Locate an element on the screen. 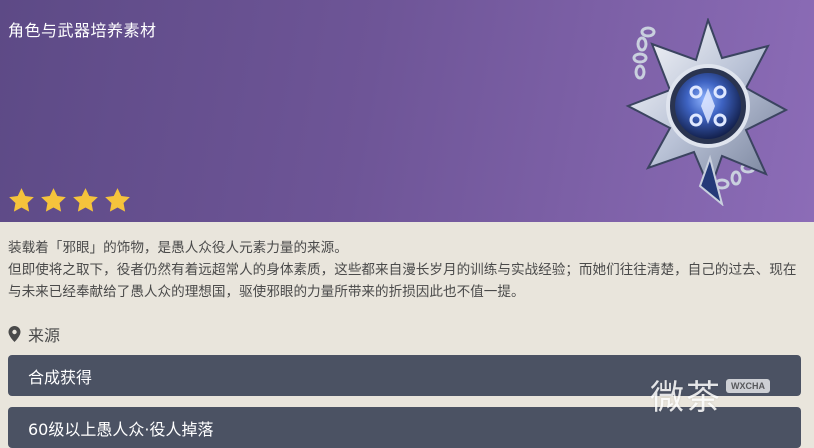 This screenshot has width=814, height=448. watermark-text: 微茶 is located at coordinates (686, 398).